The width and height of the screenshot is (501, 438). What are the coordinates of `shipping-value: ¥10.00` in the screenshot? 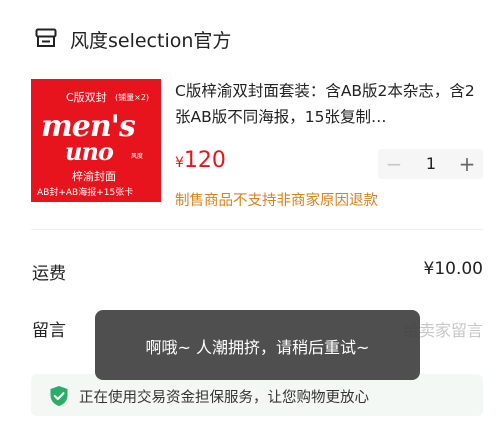 It's located at (453, 269).